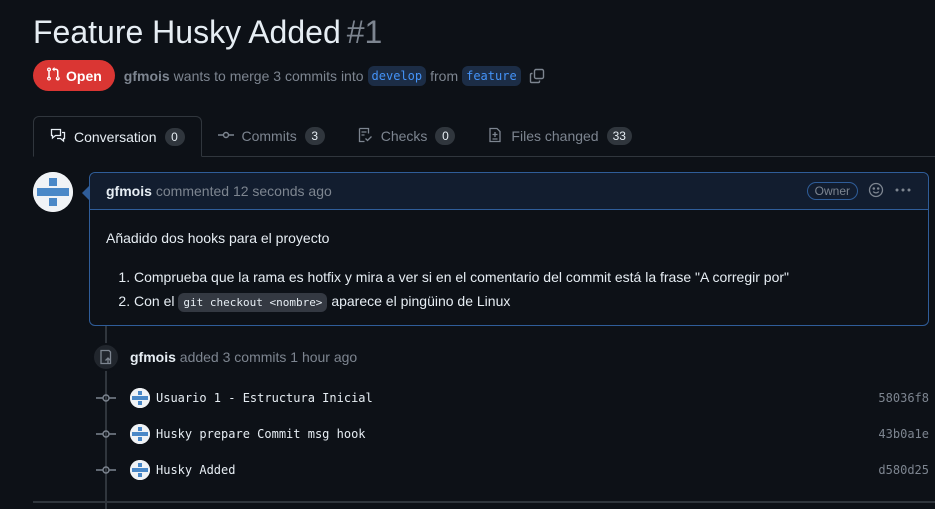 The width and height of the screenshot is (935, 509). I want to click on tab-checks-label: Checks, so click(404, 136).